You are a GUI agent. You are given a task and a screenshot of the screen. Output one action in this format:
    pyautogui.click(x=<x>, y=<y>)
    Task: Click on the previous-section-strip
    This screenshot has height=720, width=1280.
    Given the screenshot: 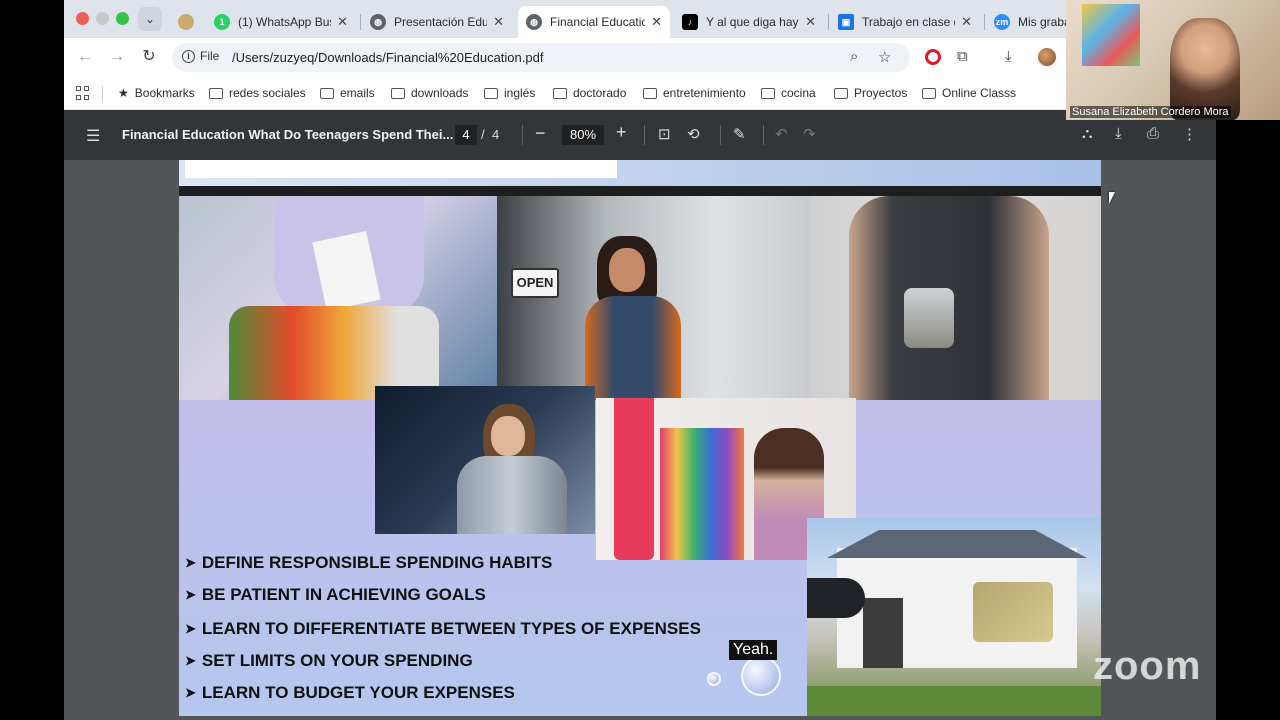 What is the action you would take?
    pyautogui.click(x=640, y=173)
    